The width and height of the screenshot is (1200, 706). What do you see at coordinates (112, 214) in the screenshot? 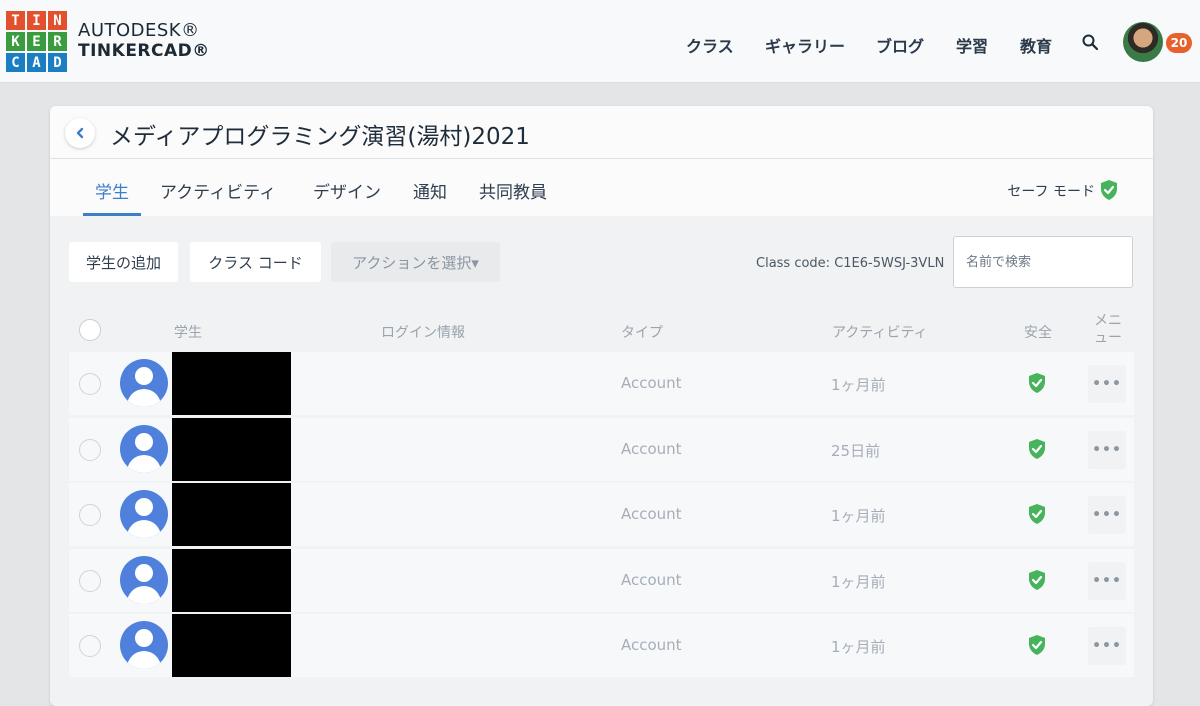
I see `active-tab-indicator` at bounding box center [112, 214].